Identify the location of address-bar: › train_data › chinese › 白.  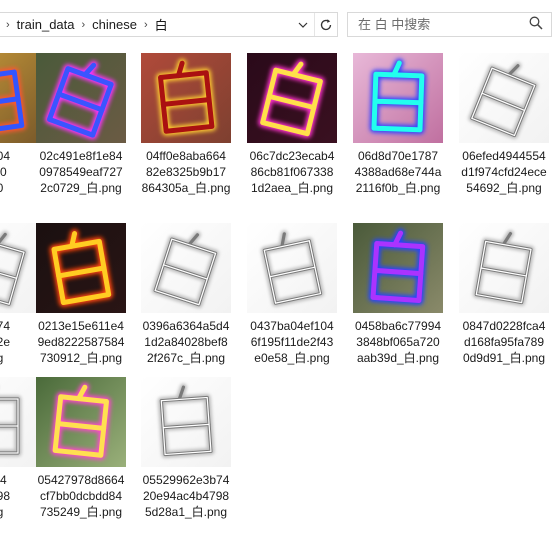
(169, 24).